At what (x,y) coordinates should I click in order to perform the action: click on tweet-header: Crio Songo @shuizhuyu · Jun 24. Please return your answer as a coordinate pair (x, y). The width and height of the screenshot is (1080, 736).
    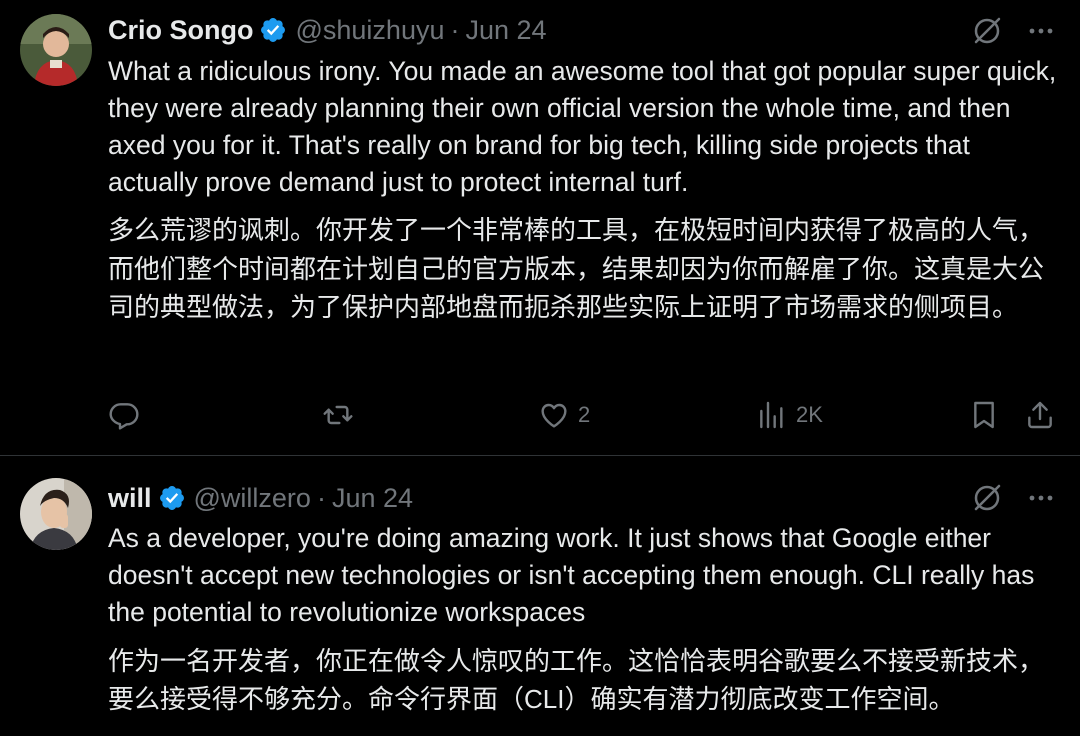
    Looking at the image, I should click on (327, 30).